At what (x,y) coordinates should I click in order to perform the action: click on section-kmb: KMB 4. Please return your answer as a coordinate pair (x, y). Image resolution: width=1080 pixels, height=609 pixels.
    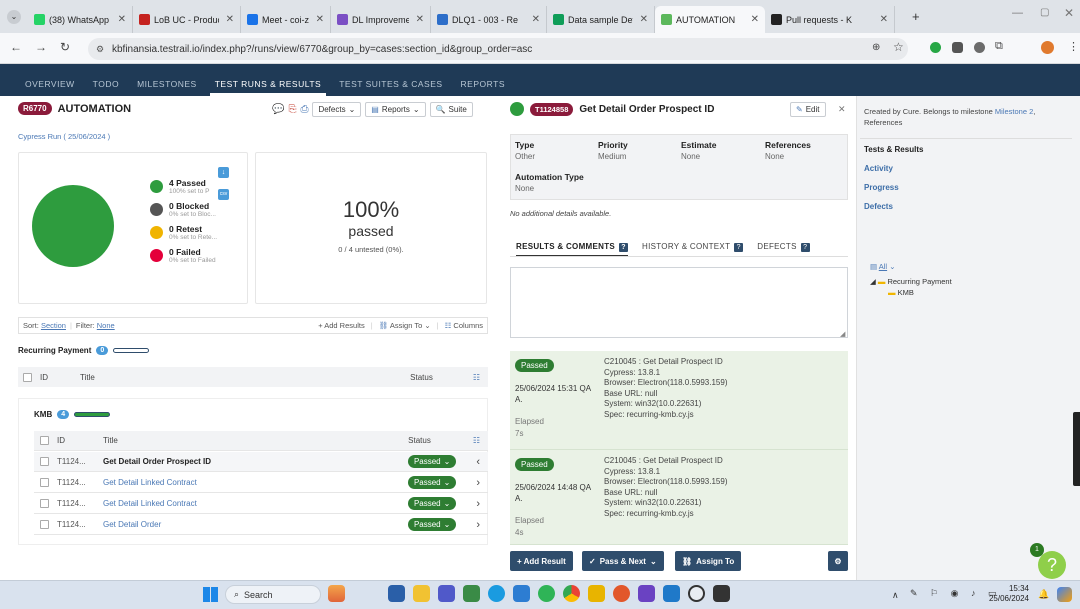
    Looking at the image, I should click on (72, 414).